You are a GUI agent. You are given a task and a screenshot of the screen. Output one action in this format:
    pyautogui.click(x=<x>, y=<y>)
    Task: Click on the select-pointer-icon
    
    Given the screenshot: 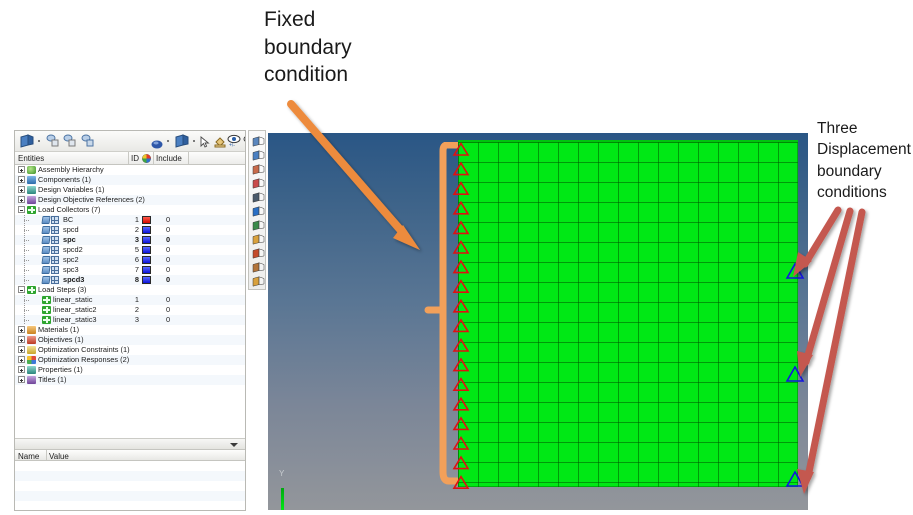 What is the action you would take?
    pyautogui.click(x=205, y=144)
    